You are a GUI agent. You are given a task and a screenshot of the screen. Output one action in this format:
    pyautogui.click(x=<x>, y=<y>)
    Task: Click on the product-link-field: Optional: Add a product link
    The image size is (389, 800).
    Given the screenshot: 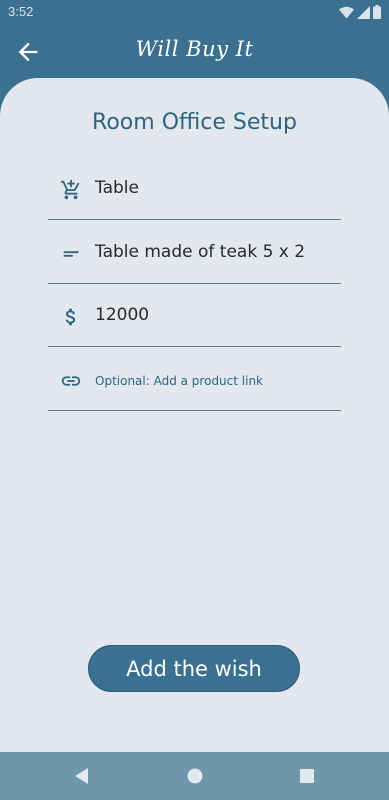 What is the action you would take?
    pyautogui.click(x=194, y=381)
    